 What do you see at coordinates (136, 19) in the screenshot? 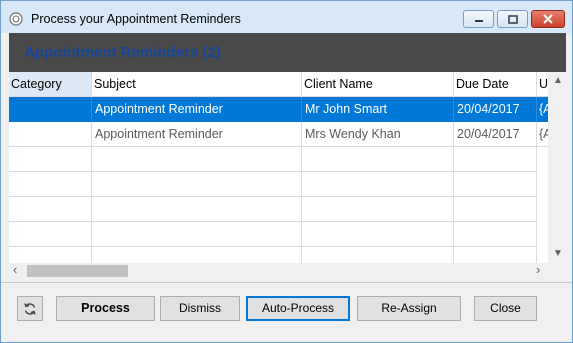
I see `window-title: Process your Appointment Reminders` at bounding box center [136, 19].